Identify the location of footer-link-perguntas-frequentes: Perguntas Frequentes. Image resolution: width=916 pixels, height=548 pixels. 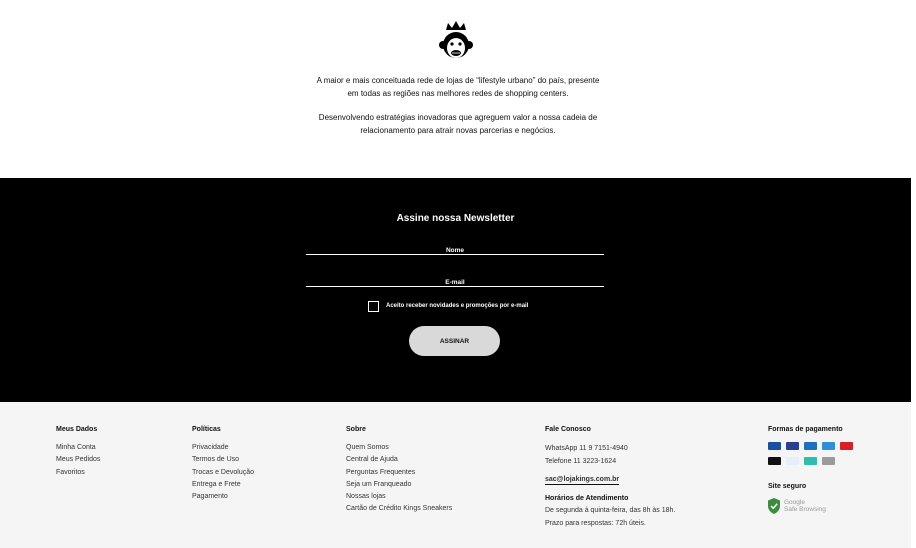
(380, 472).